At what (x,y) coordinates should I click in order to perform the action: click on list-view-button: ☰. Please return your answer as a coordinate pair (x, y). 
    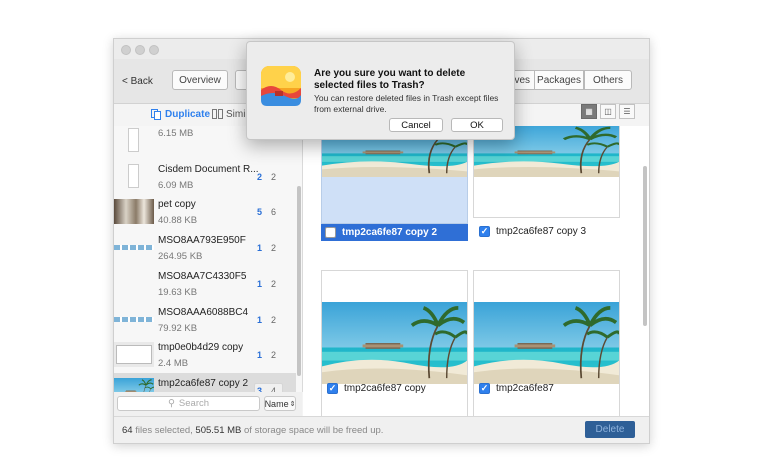
    Looking at the image, I should click on (627, 111).